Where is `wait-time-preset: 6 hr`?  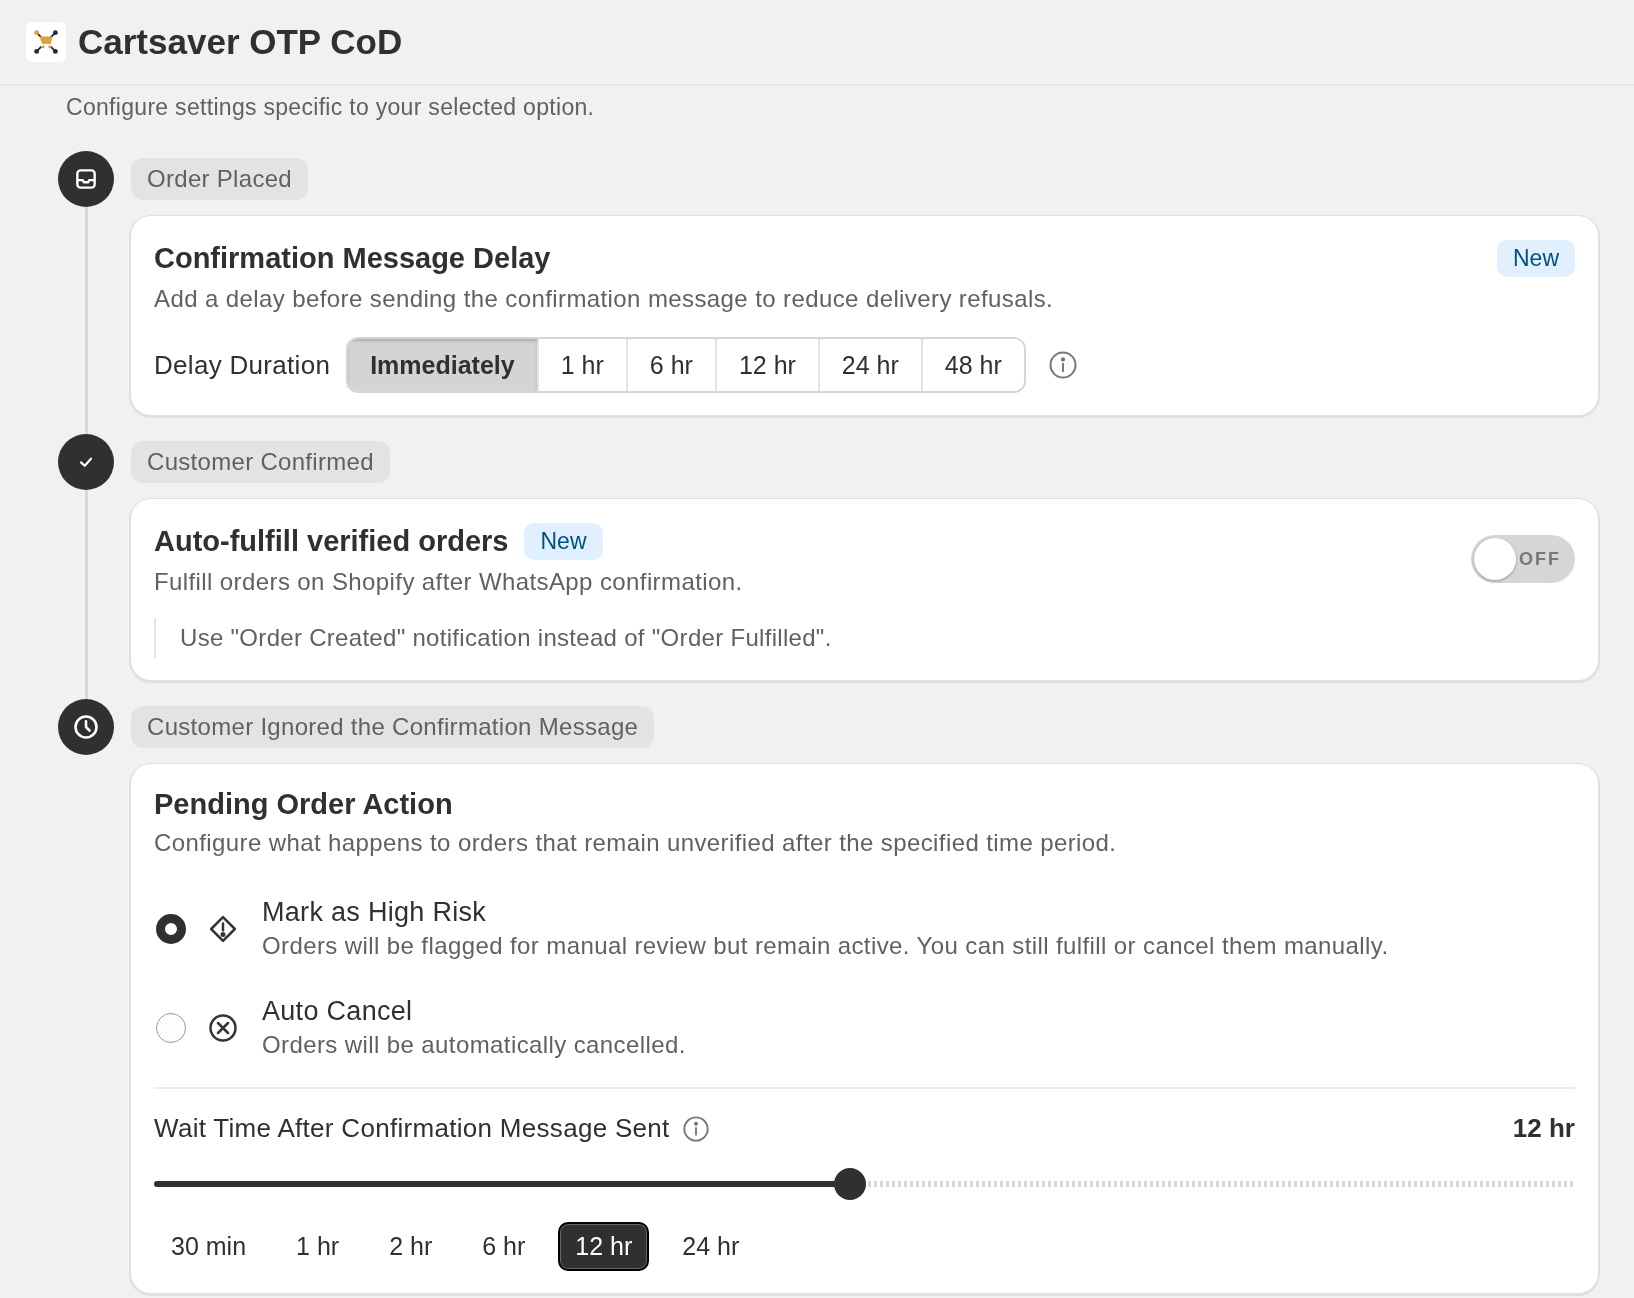
wait-time-preset: 6 hr is located at coordinates (504, 1246).